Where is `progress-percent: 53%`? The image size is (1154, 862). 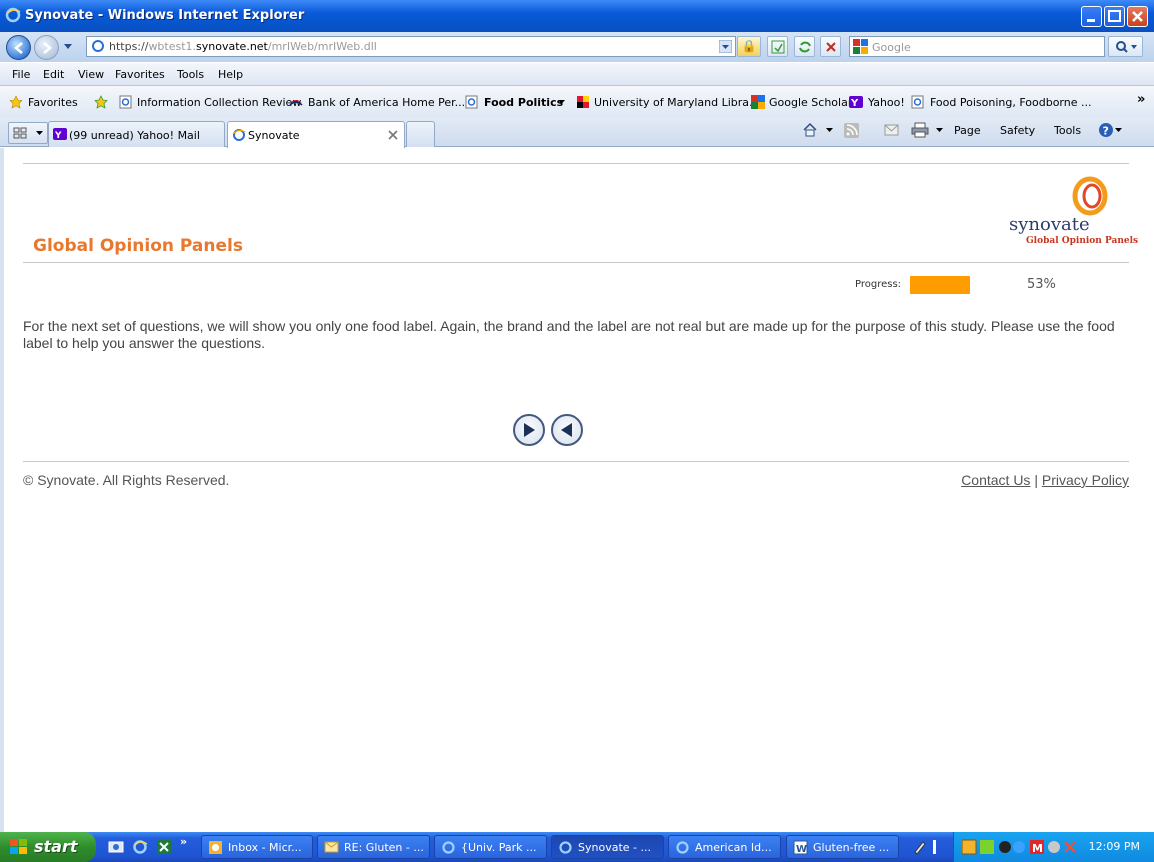 progress-percent: 53% is located at coordinates (1041, 284).